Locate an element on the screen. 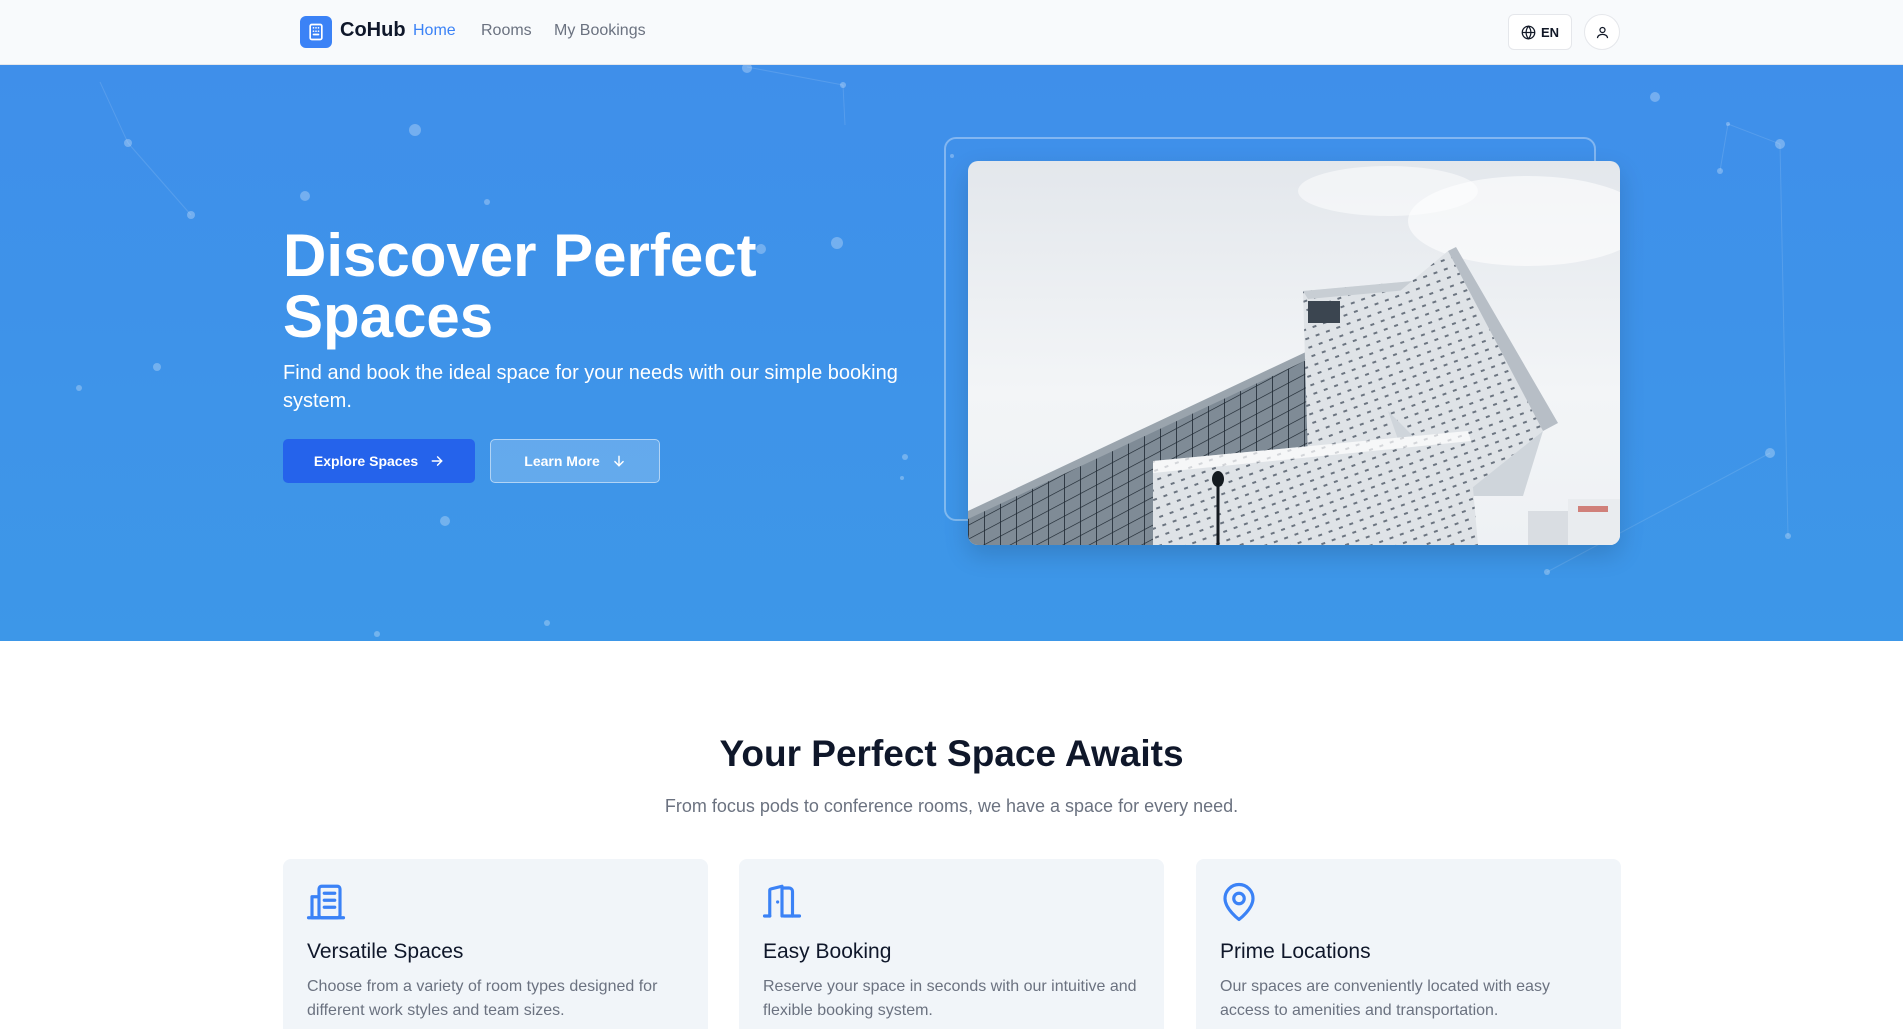 This screenshot has height=1029, width=1903. arrow-down-icon is located at coordinates (618, 461).